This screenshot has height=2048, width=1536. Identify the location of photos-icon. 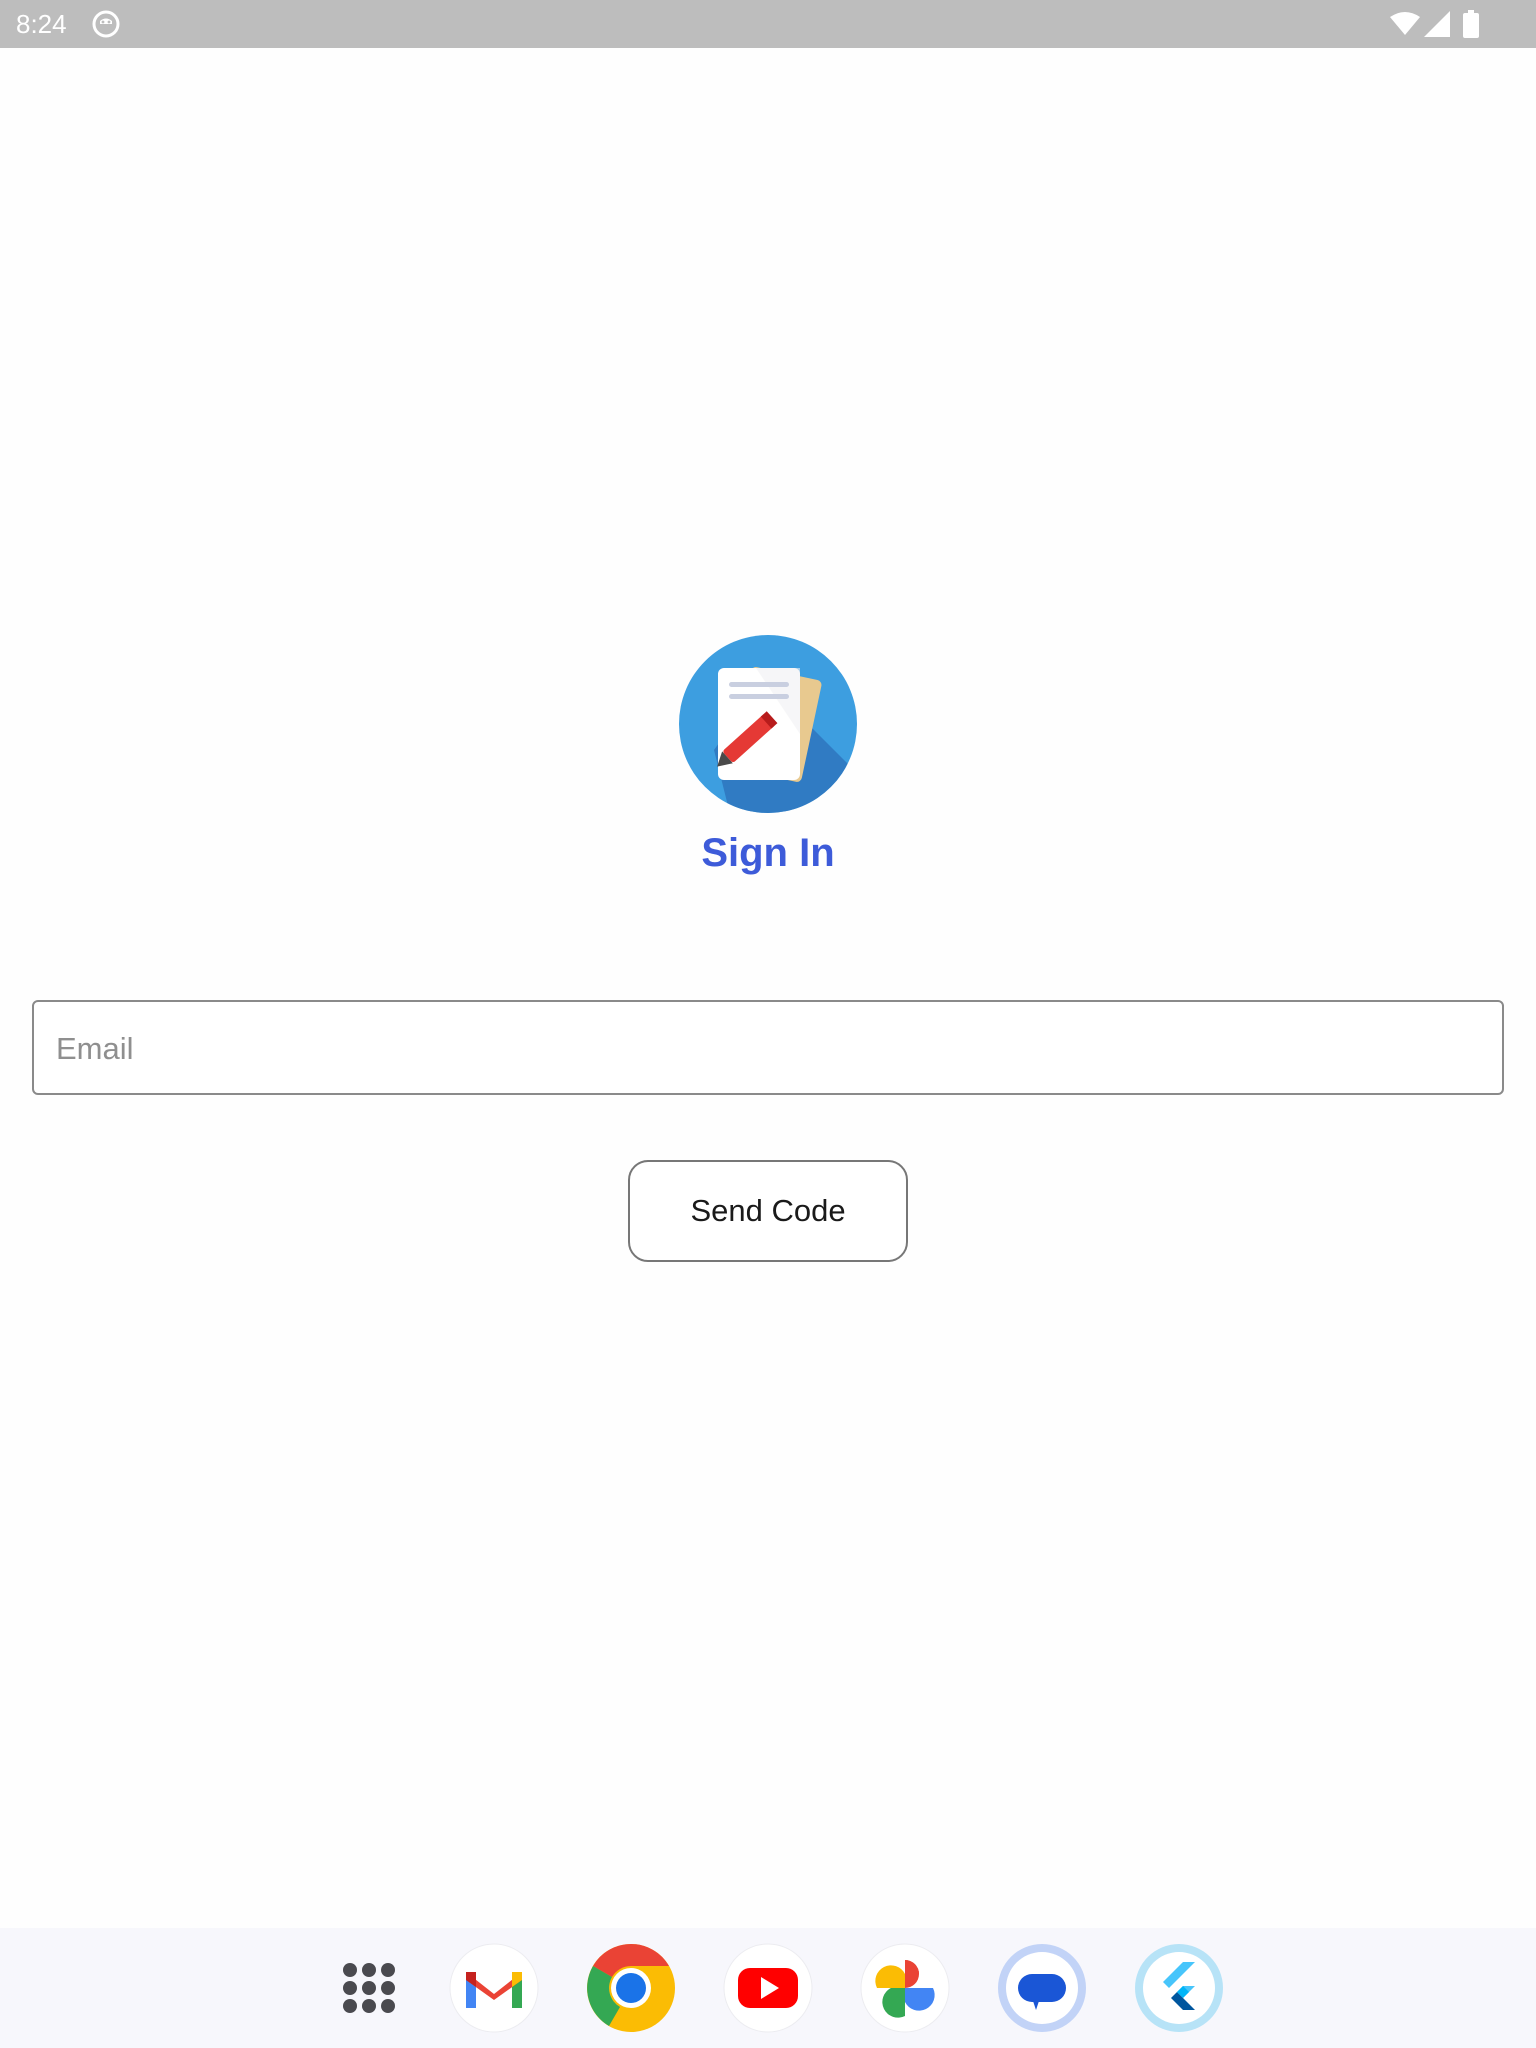
(905, 1988).